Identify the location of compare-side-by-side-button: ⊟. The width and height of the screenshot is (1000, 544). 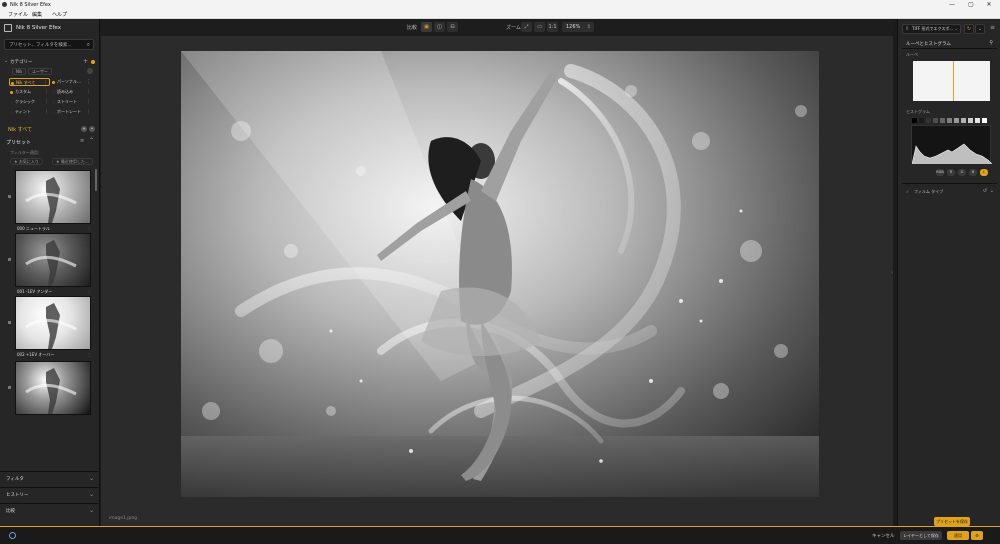
(452, 27).